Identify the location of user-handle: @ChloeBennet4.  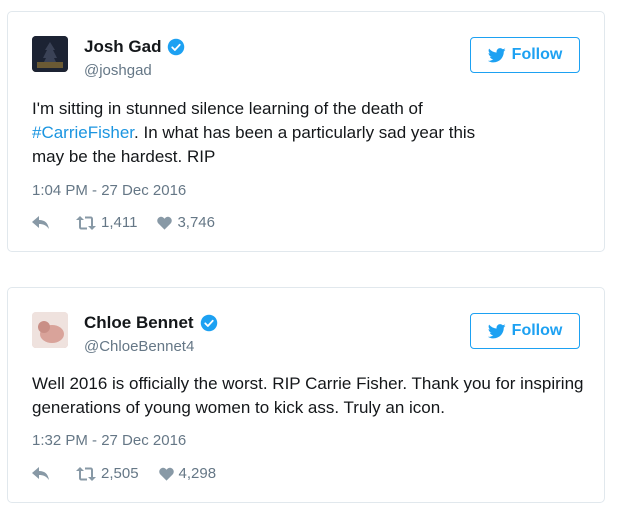
(139, 346).